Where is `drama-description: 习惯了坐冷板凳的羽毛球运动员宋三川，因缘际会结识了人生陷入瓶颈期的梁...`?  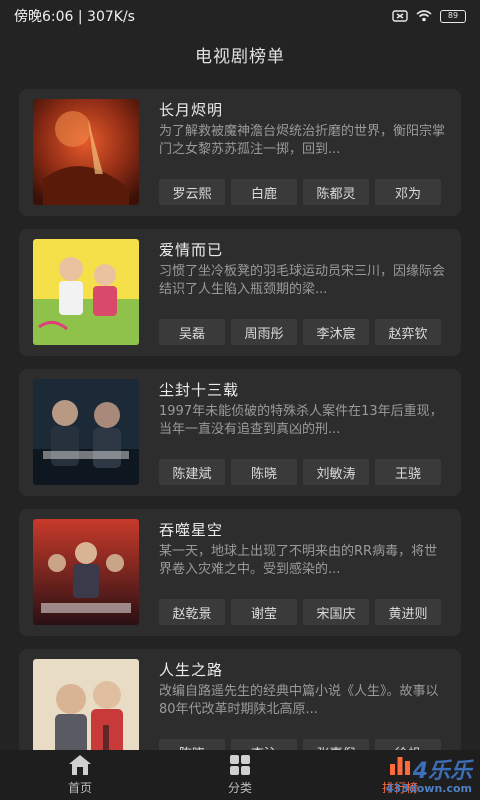 drama-description: 习惯了坐冷板凳的羽毛球运动员宋三川，因缘际会结识了人生陷入瓶颈期的梁... is located at coordinates (302, 280).